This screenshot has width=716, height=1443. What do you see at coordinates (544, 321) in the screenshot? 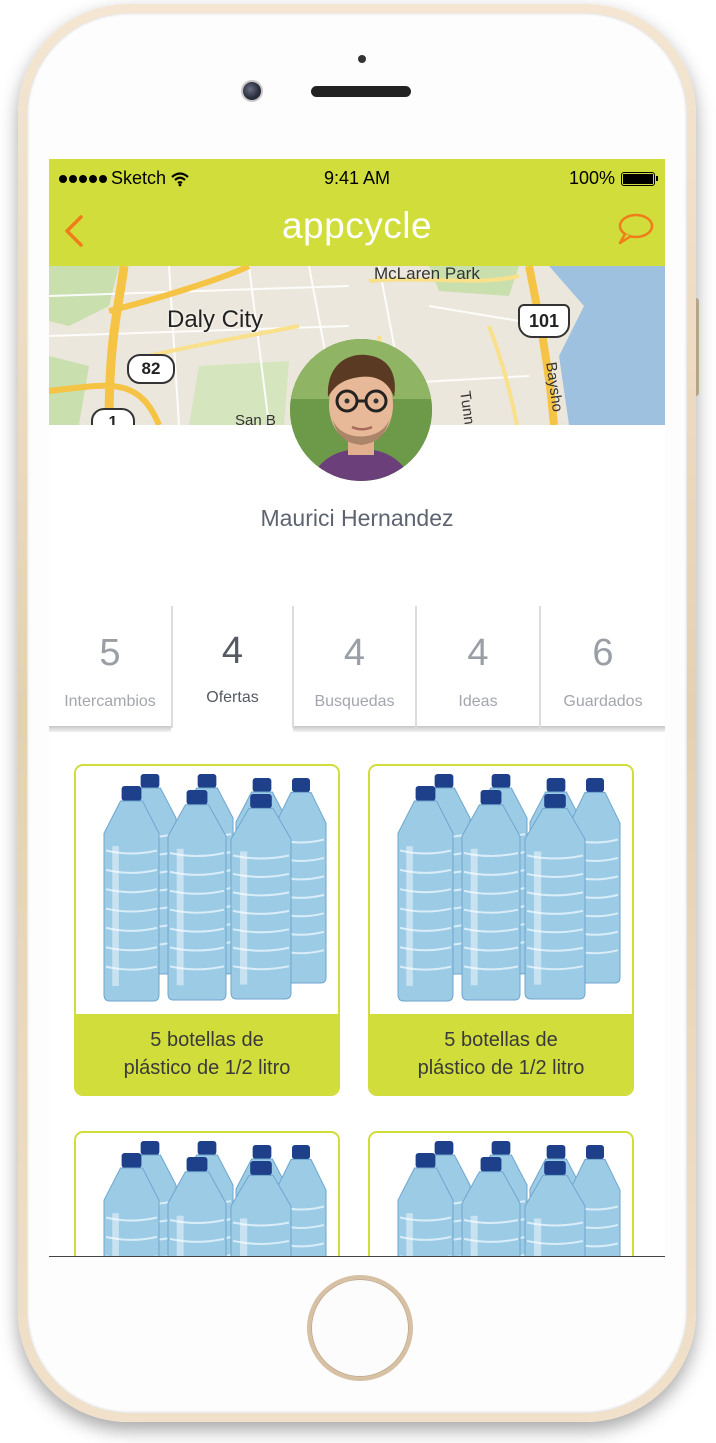
I see `route-101-badge: 101` at bounding box center [544, 321].